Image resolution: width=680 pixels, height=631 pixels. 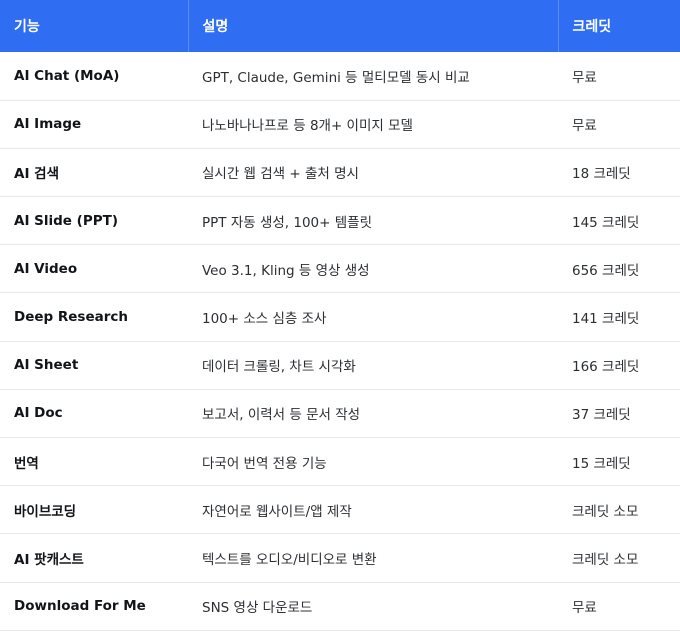 What do you see at coordinates (619, 462) in the screenshot?
I see `credits-cell: 15 크레딧` at bounding box center [619, 462].